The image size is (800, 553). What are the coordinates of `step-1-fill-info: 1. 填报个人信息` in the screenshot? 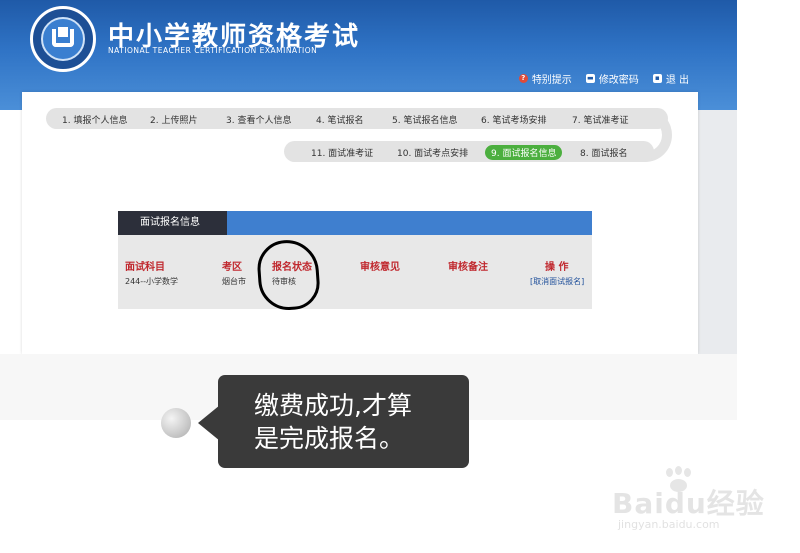 It's located at (94, 119).